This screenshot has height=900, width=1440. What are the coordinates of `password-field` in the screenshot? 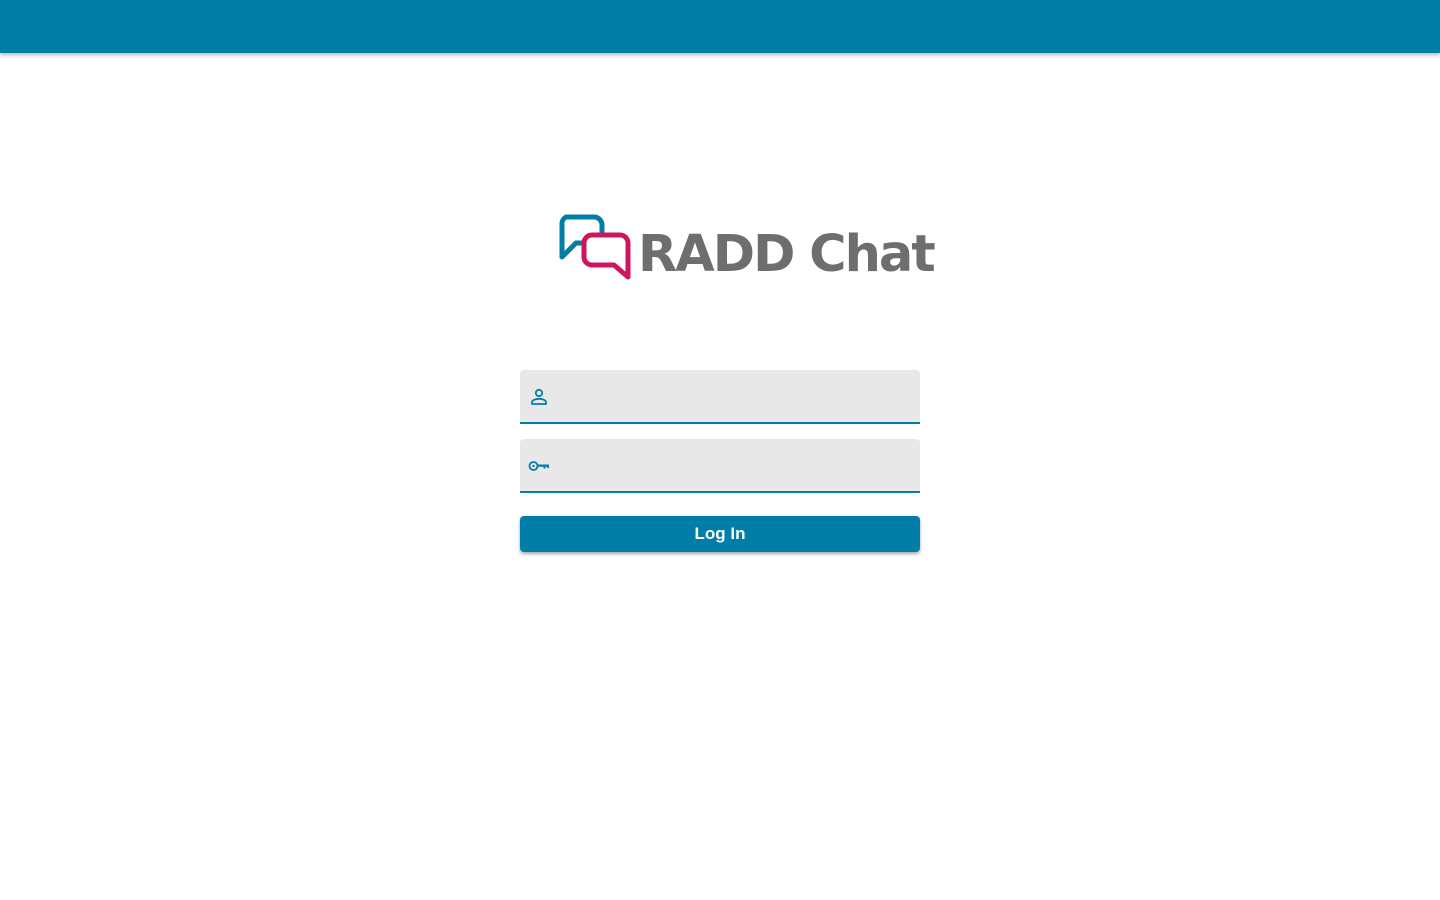 It's located at (720, 466).